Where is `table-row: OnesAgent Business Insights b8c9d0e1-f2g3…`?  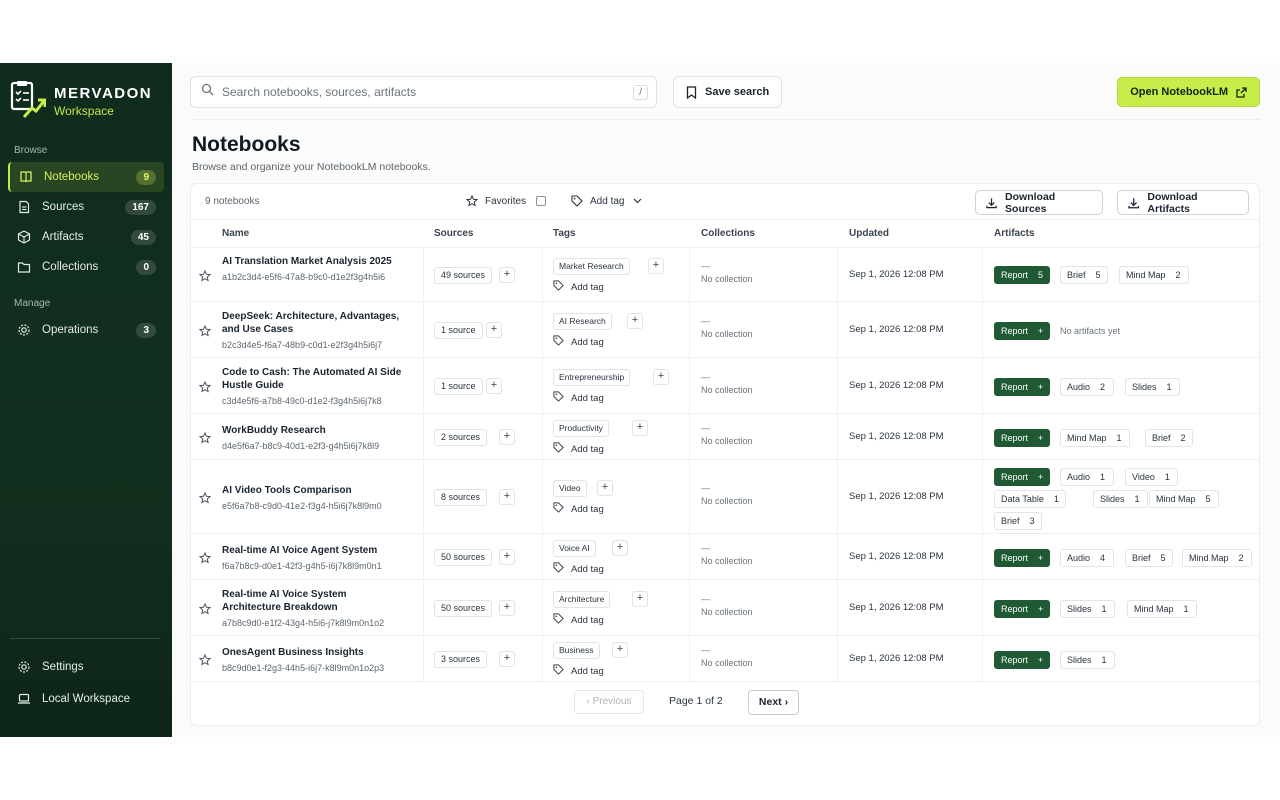
table-row: OnesAgent Business Insights b8c9d0e1-f2g3… is located at coordinates (725, 659).